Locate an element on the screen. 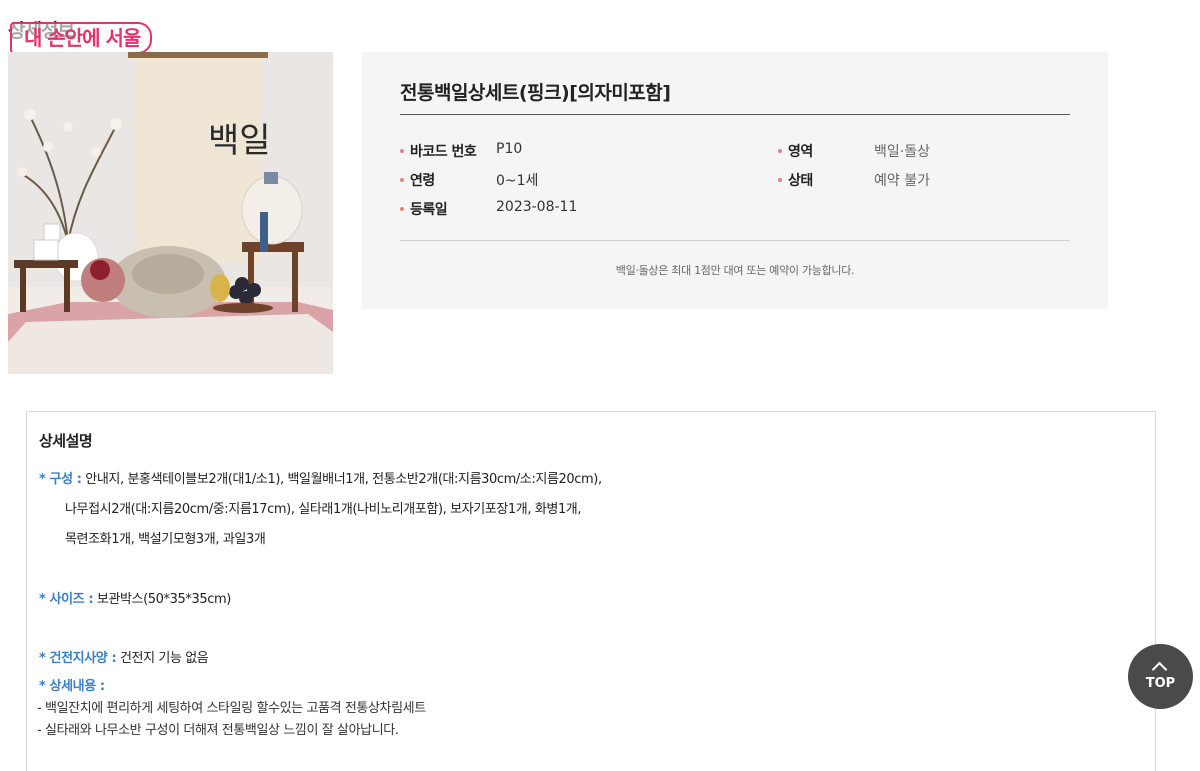  battery-value: 건전지 기능 없음 is located at coordinates (162, 658).